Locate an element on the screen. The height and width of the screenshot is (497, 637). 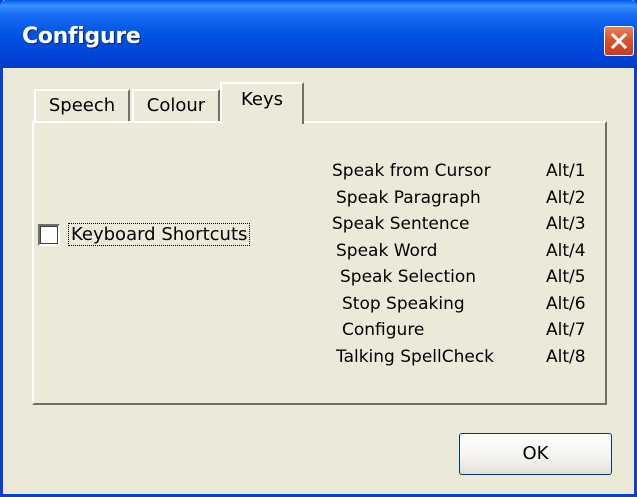
shortcut-action: Speak Paragraph is located at coordinates (408, 197).